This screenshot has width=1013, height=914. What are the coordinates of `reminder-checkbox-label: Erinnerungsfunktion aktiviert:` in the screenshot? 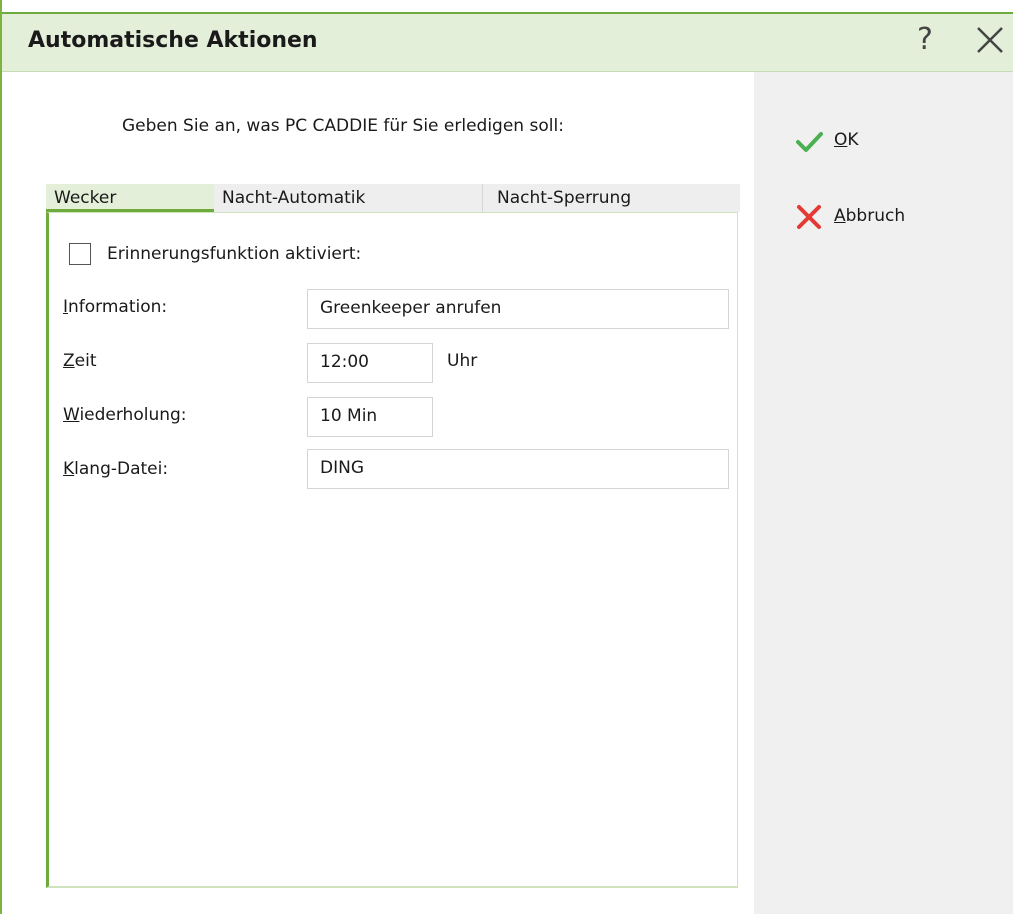 It's located at (234, 254).